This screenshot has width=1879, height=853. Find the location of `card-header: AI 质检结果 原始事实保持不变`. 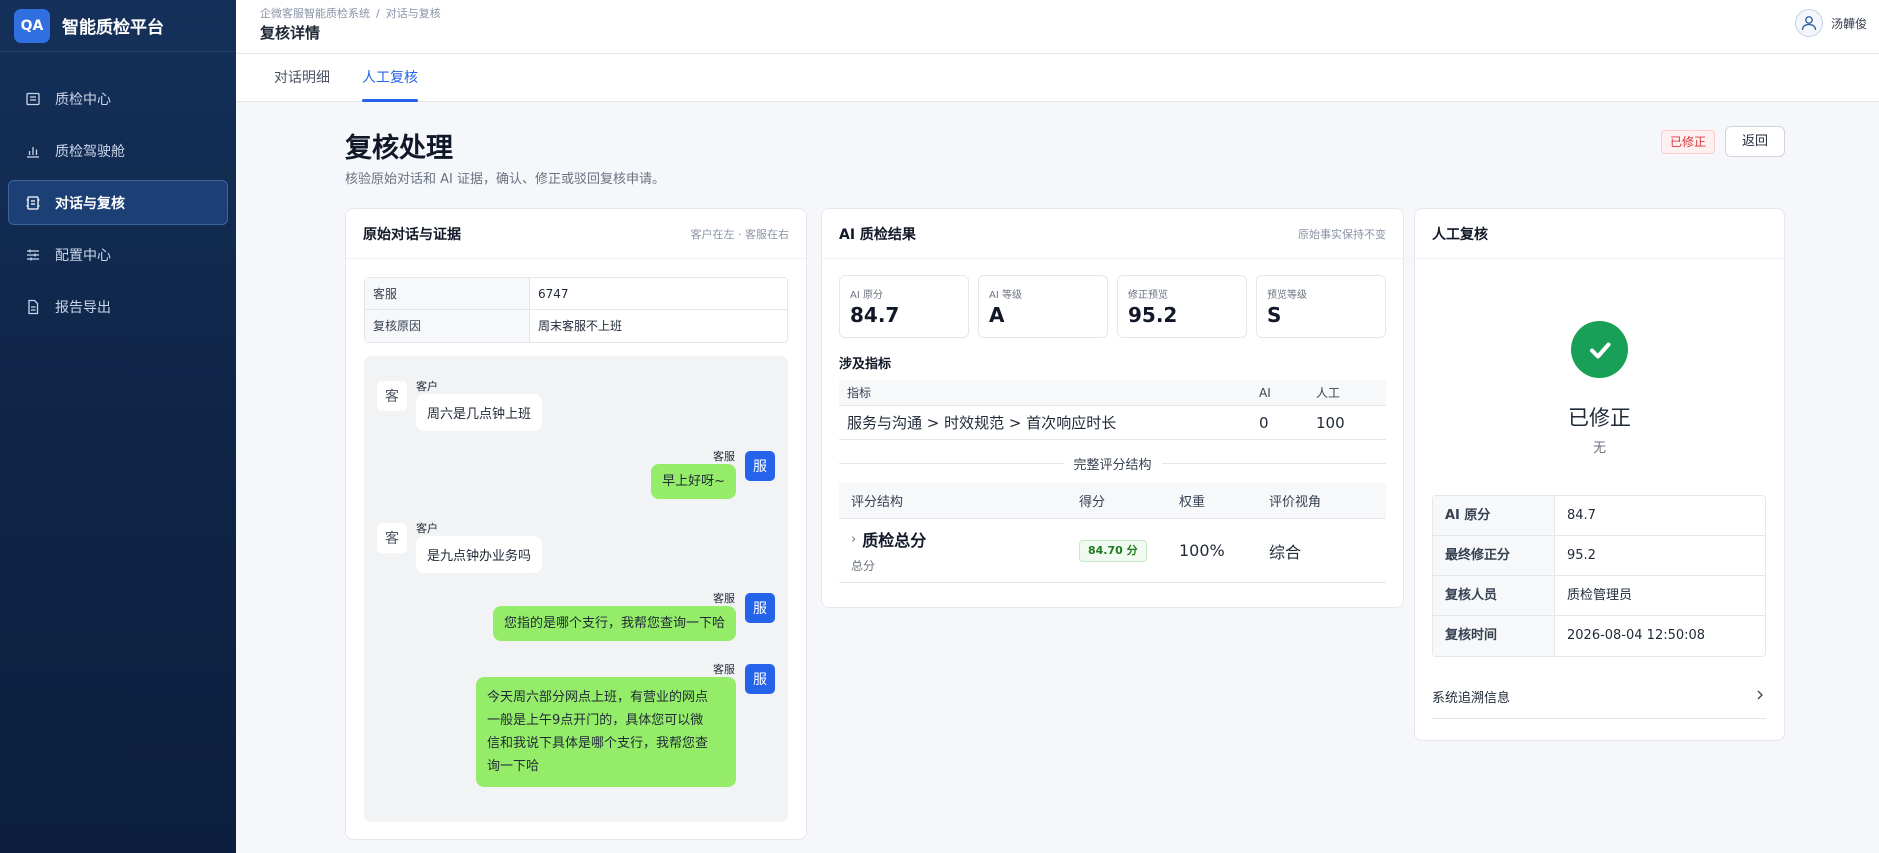

card-header: AI 质检结果 原始事实保持不变 is located at coordinates (1112, 234).